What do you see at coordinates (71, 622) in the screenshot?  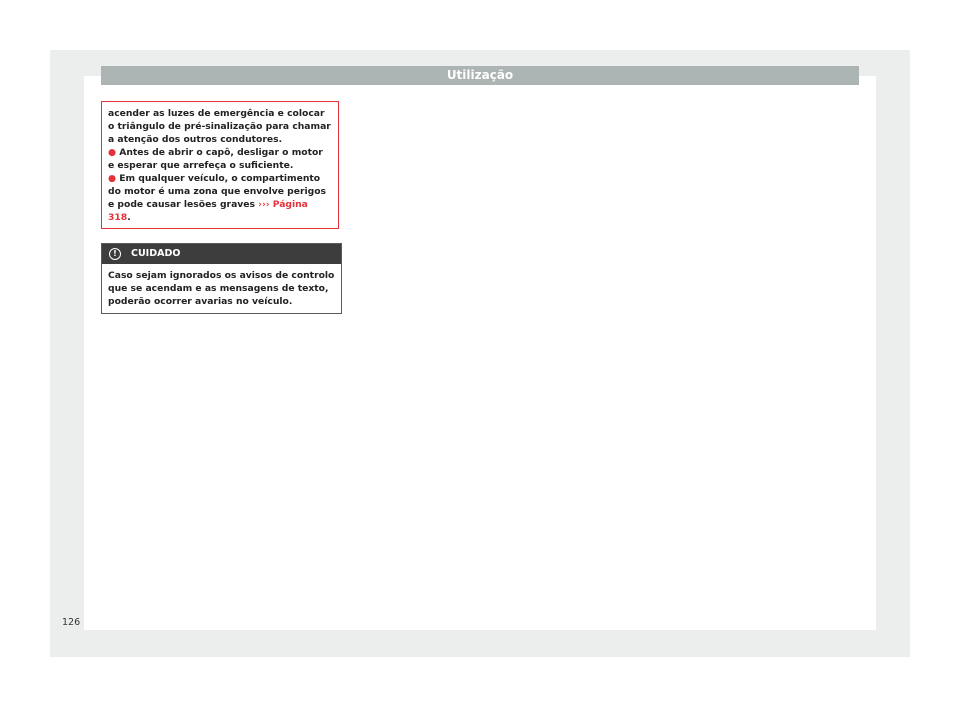 I see `page-number: 126` at bounding box center [71, 622].